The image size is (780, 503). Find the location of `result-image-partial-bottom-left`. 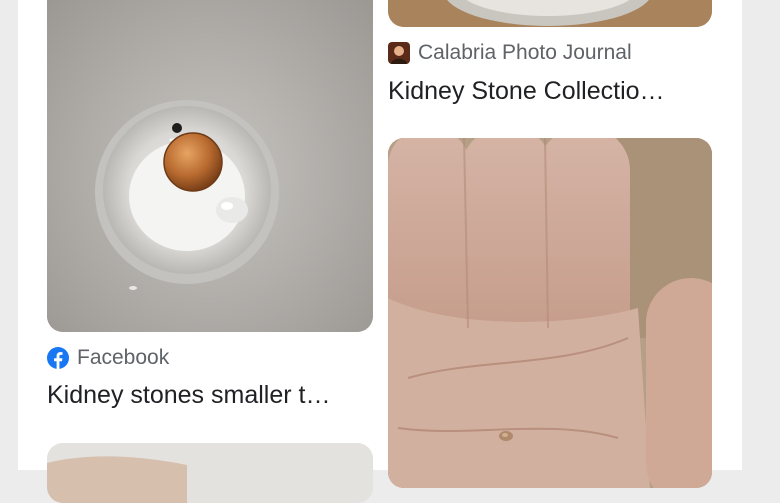

result-image-partial-bottom-left is located at coordinates (210, 473).